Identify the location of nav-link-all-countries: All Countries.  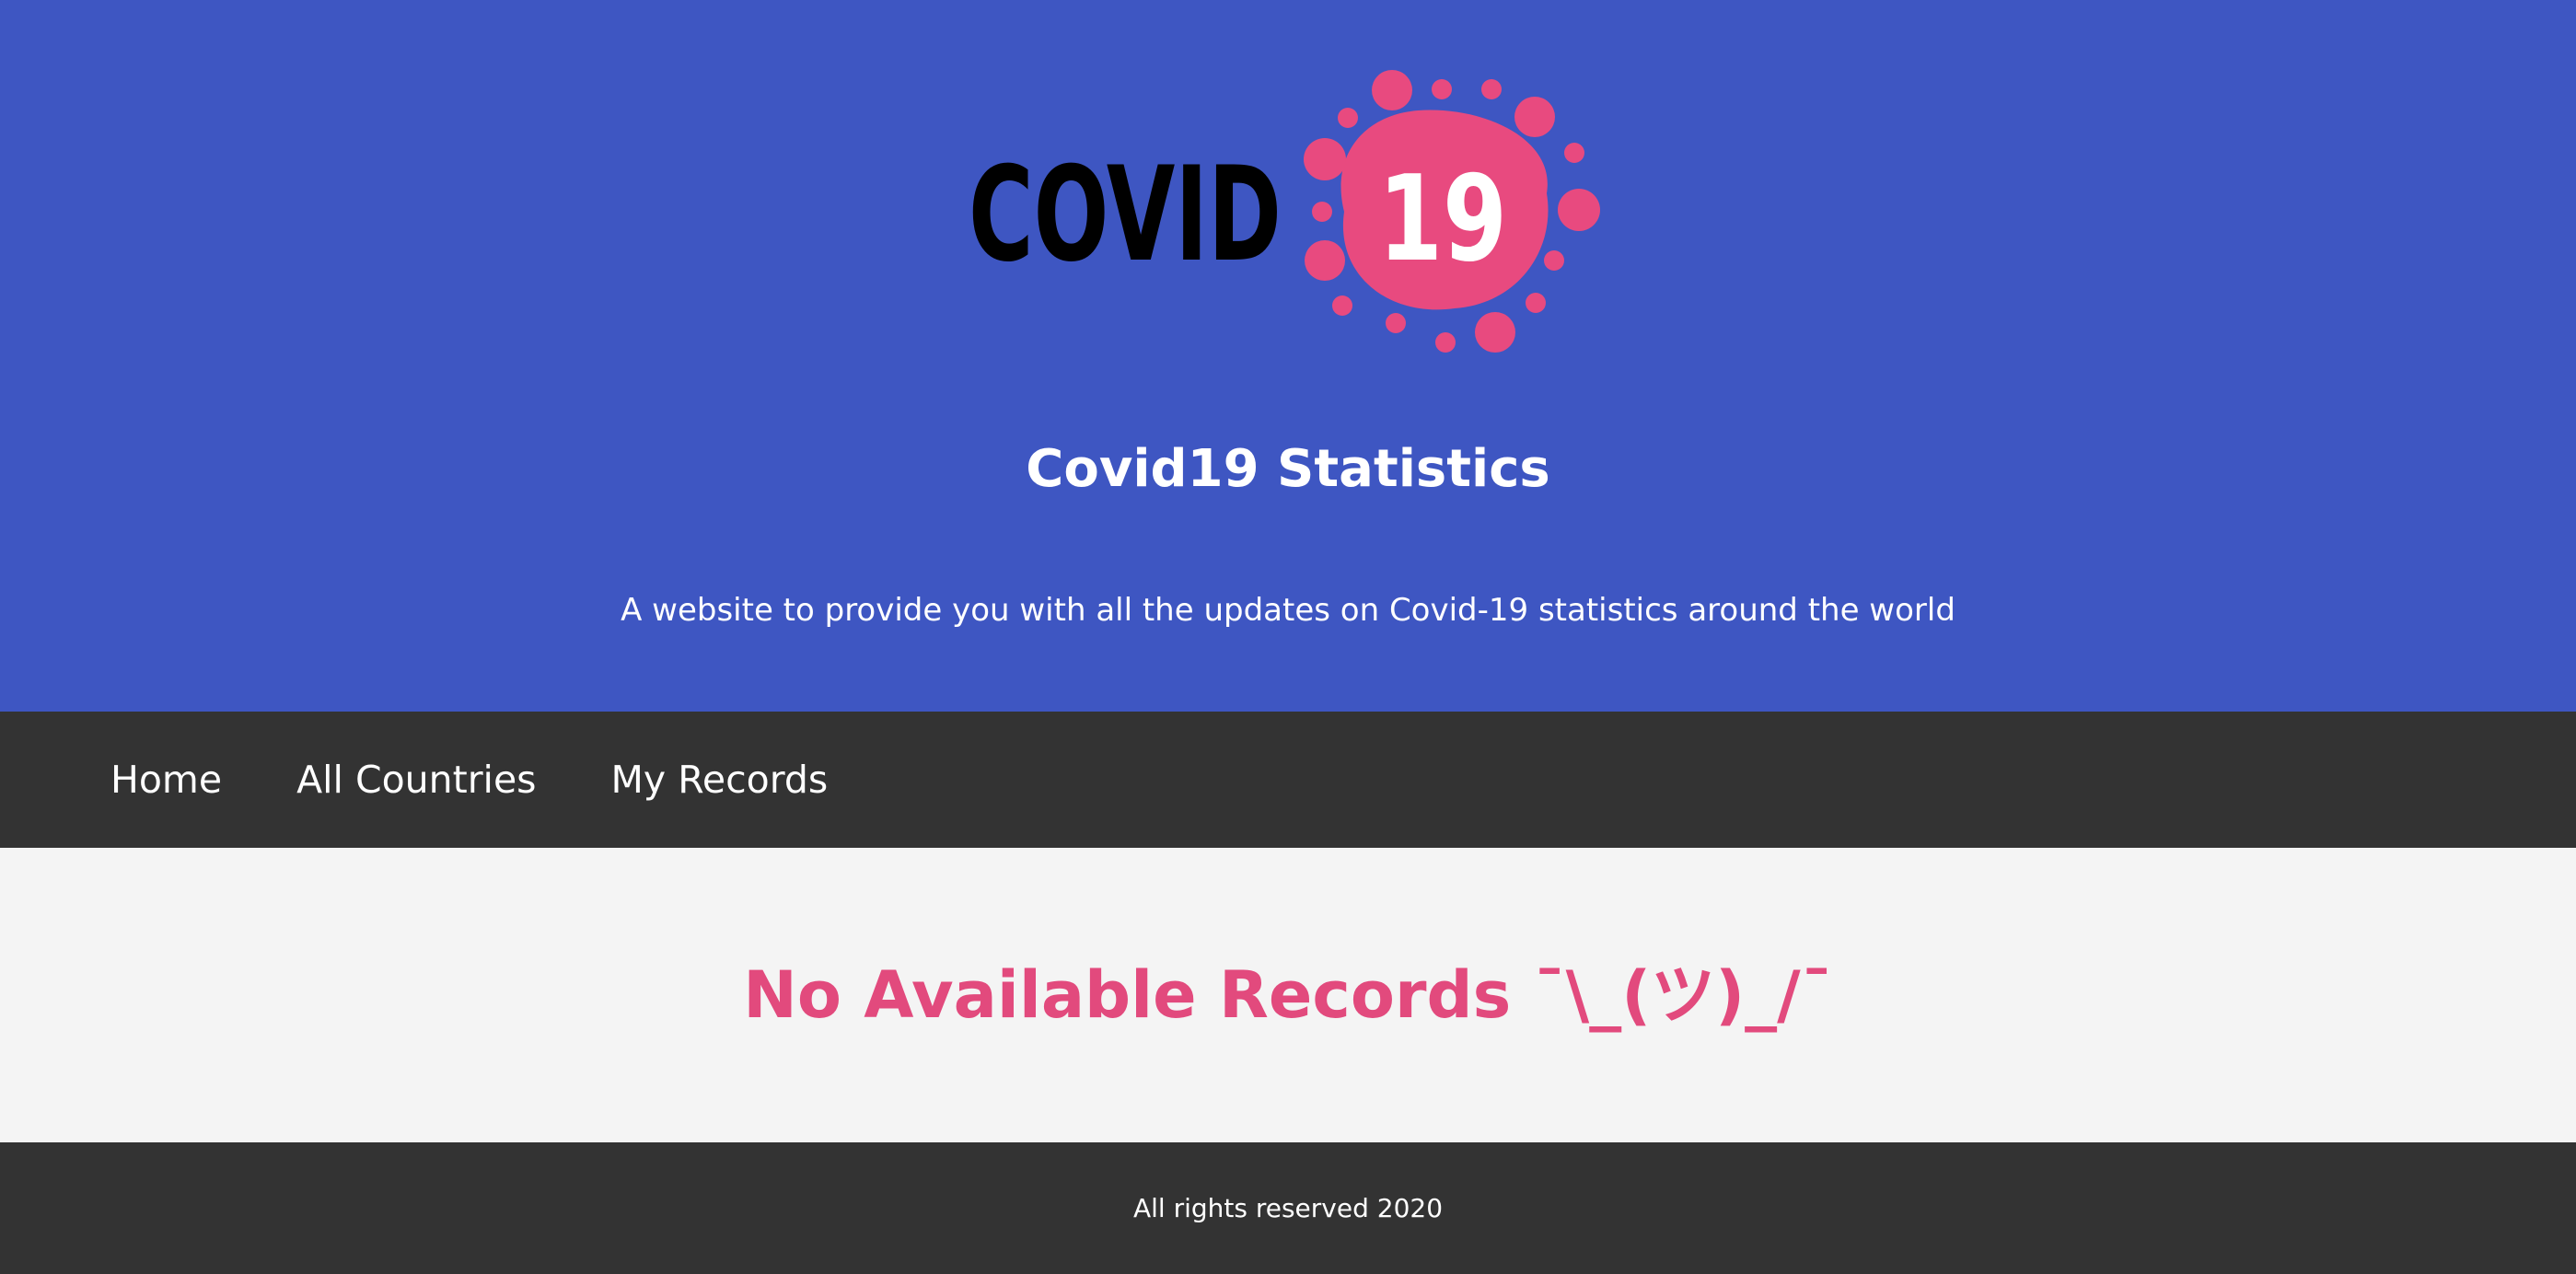
(416, 779).